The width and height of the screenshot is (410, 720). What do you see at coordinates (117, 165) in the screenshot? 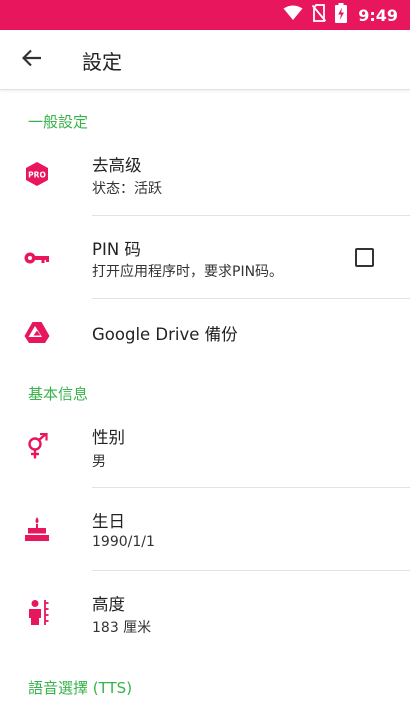
I see `item-title: 去高级` at bounding box center [117, 165].